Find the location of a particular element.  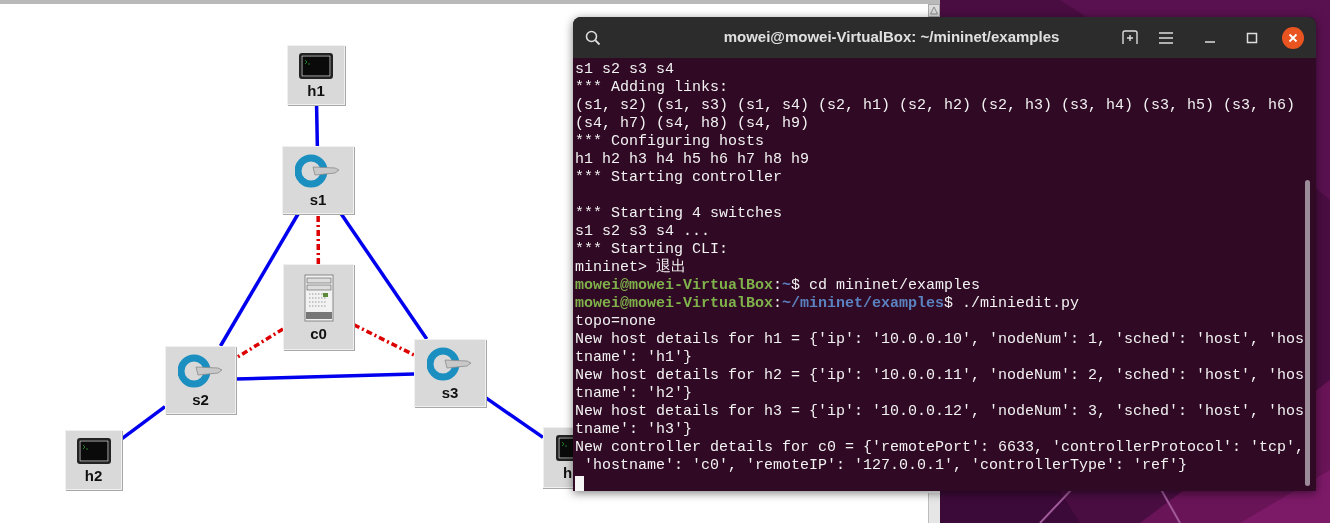

terminal-line: 'hostname': 'c0', 'remoteIP': '127.0.0.1', 'controllerType': 'ref'} is located at coordinates (885, 465).